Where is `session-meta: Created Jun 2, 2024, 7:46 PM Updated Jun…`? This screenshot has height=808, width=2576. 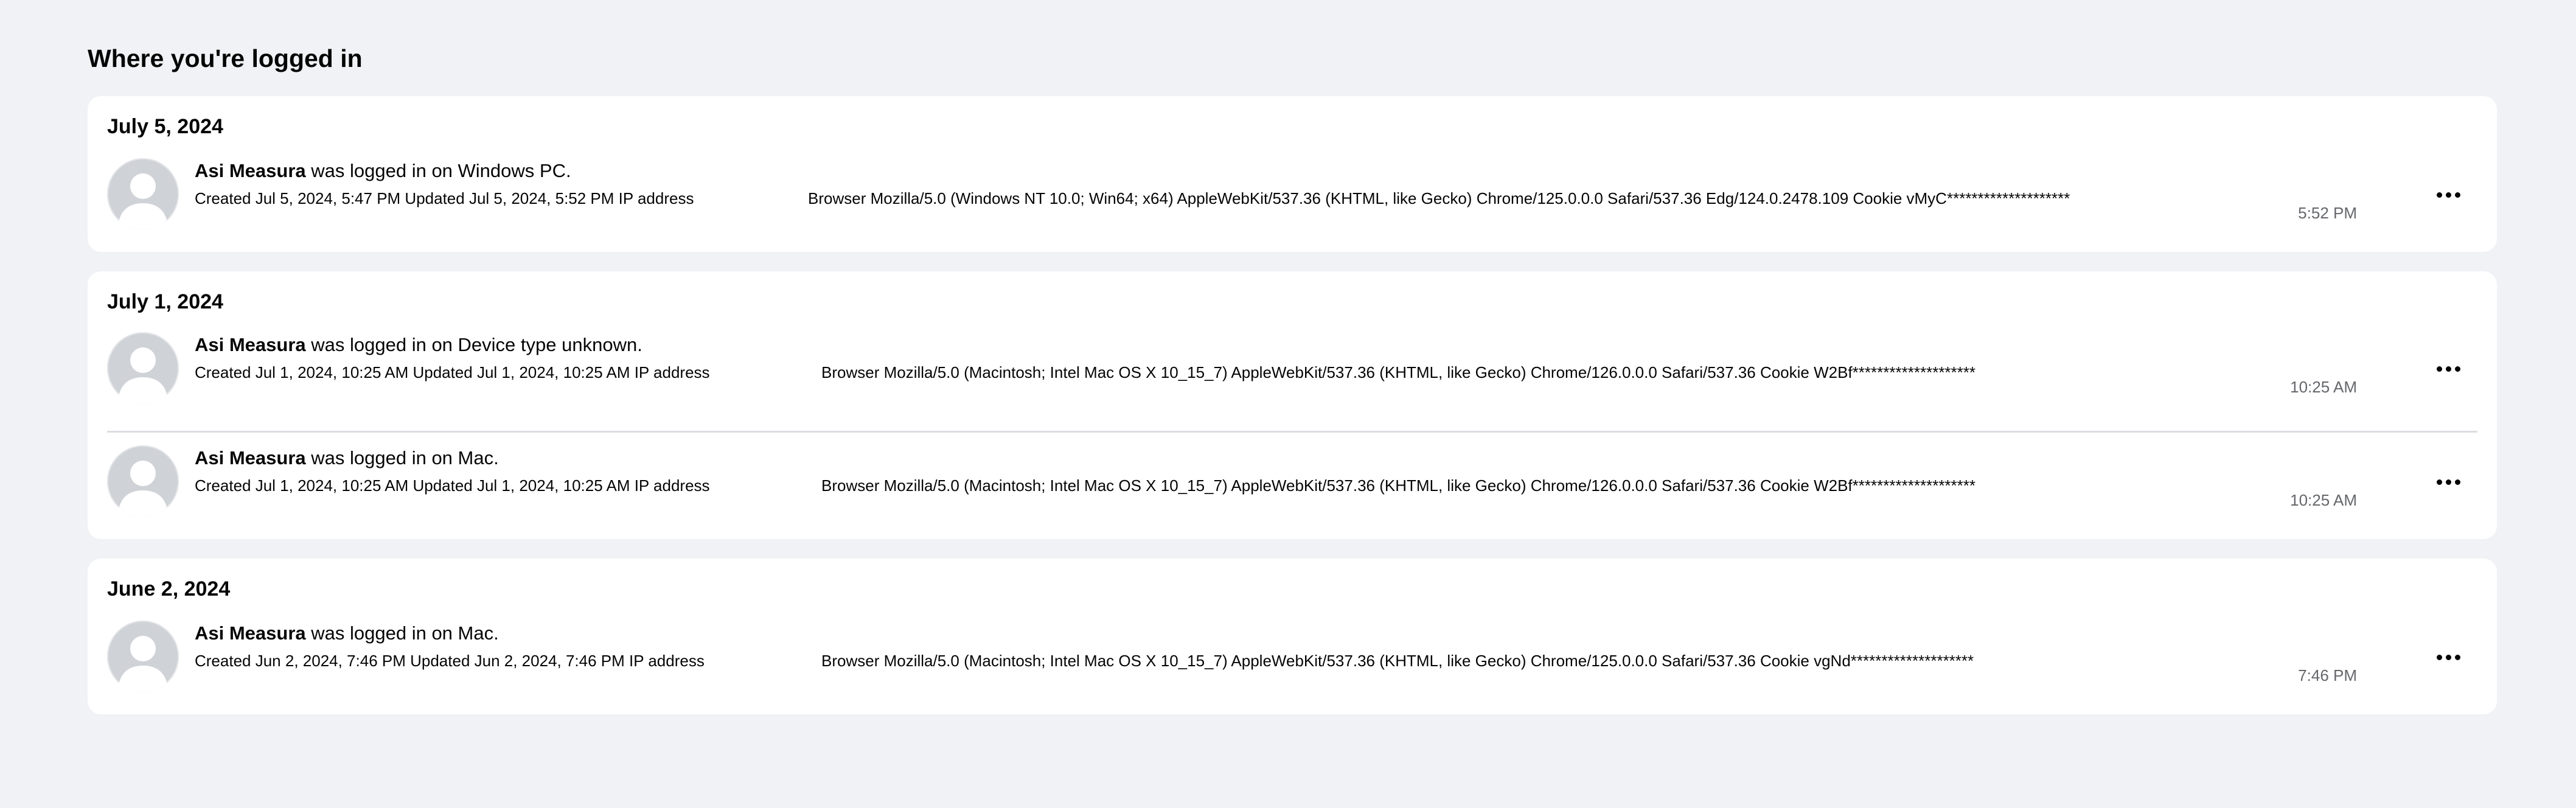 session-meta: Created Jun 2, 2024, 7:46 PM Updated Jun… is located at coordinates (450, 661).